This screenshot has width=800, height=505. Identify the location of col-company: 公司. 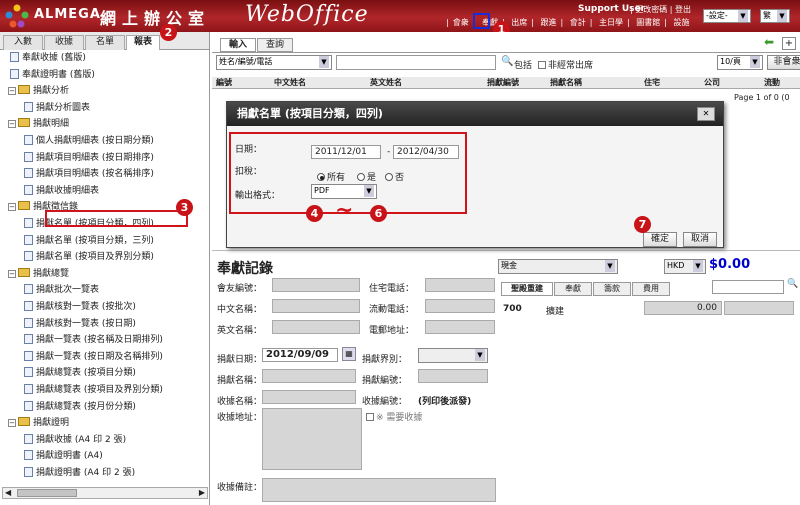
(712, 83).